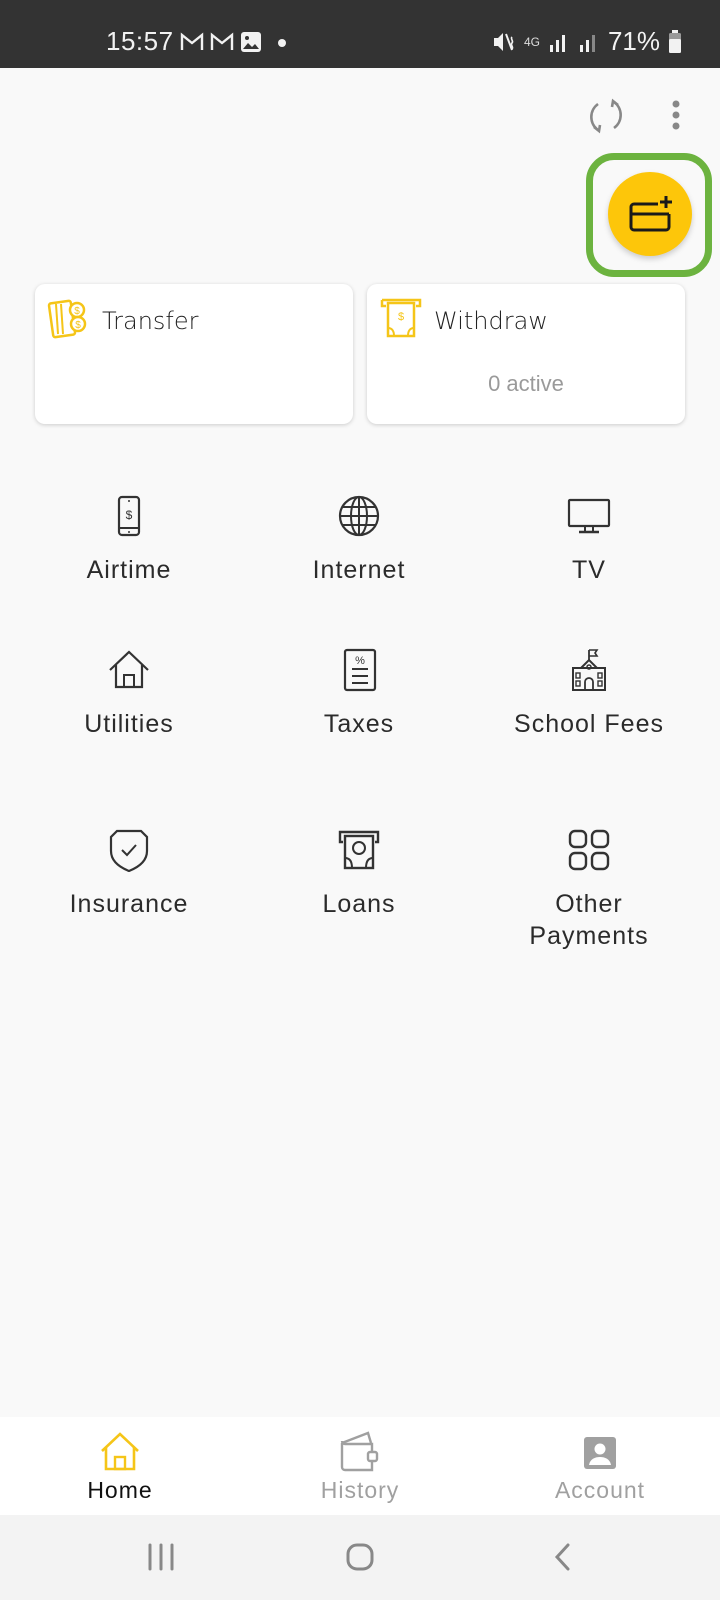  What do you see at coordinates (129, 724) in the screenshot?
I see `service-label: Utilities` at bounding box center [129, 724].